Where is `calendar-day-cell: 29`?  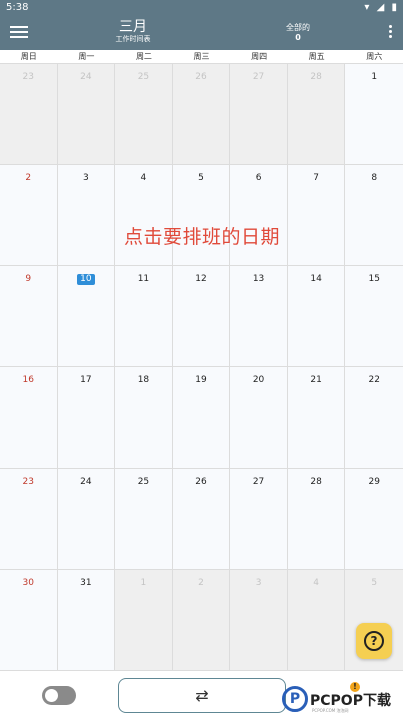
calendar-day-cell: 29 is located at coordinates (374, 519).